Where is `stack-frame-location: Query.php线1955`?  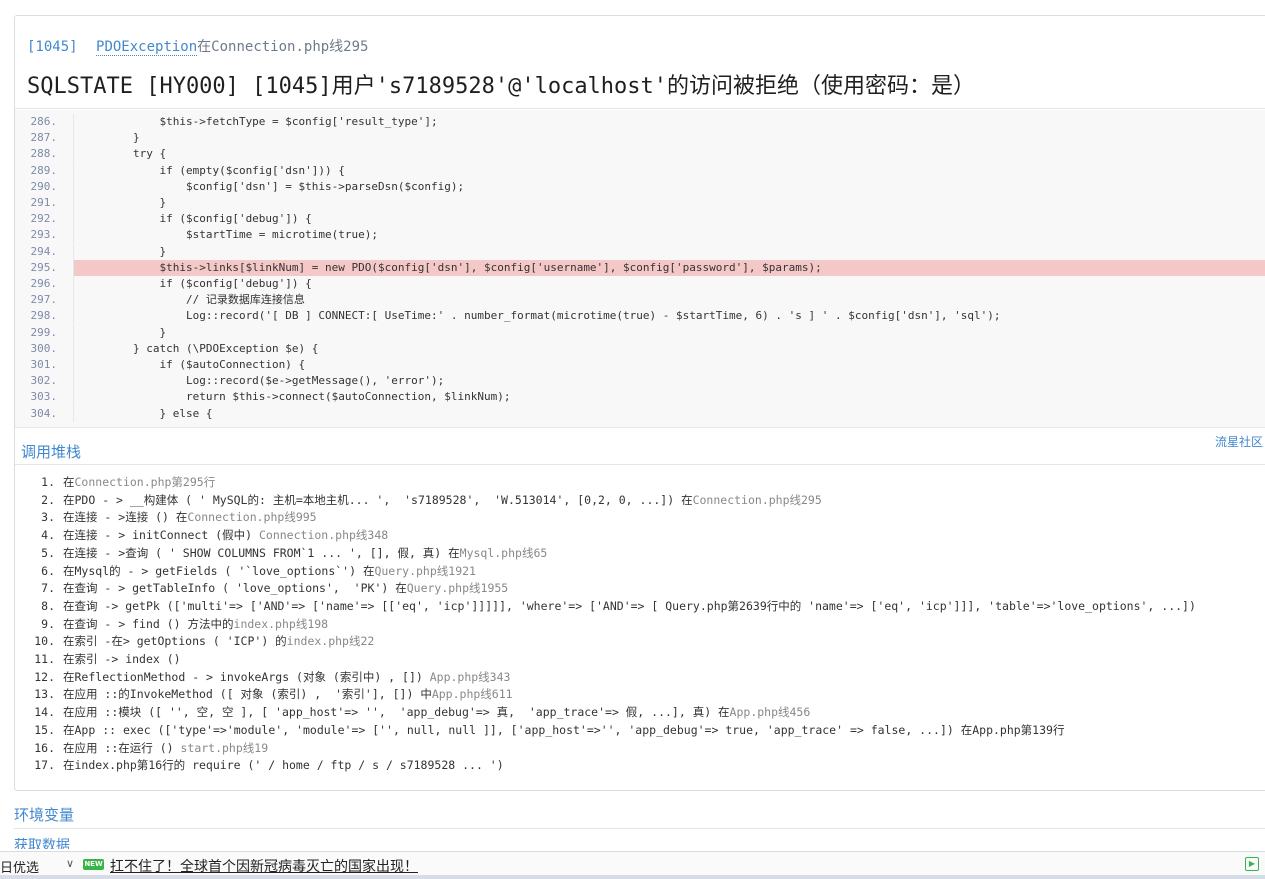 stack-frame-location: Query.php线1955 is located at coordinates (457, 588).